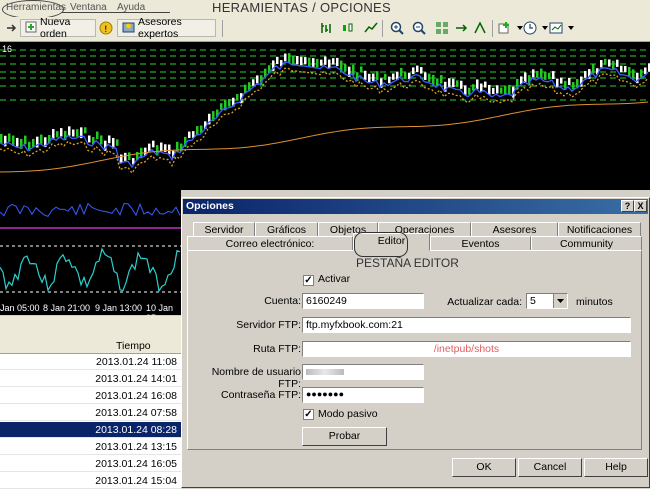 Image resolution: width=650 pixels, height=489 pixels. What do you see at coordinates (90, 346) in the screenshot?
I see `table-header: Tiempo` at bounding box center [90, 346].